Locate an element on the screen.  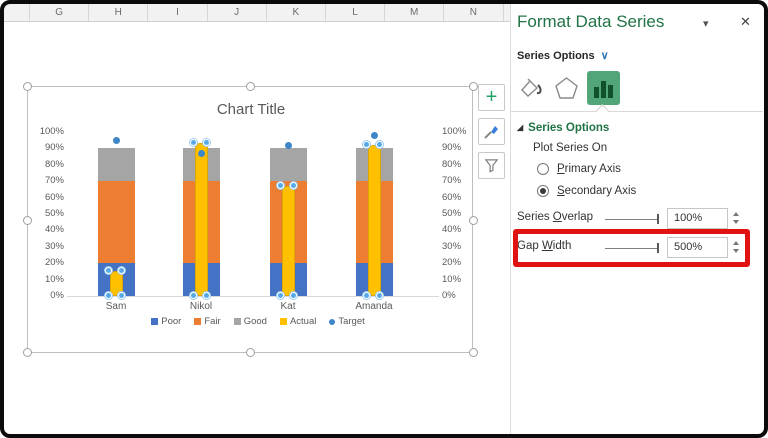
y-axis-tick-left: 40% is located at coordinates (54, 230).